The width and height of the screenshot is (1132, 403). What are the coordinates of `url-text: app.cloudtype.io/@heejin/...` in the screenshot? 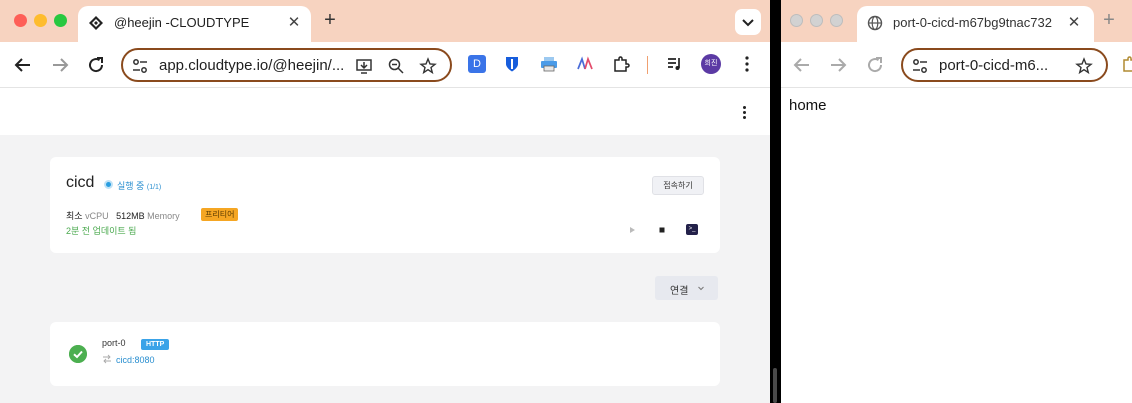 It's located at (254, 65).